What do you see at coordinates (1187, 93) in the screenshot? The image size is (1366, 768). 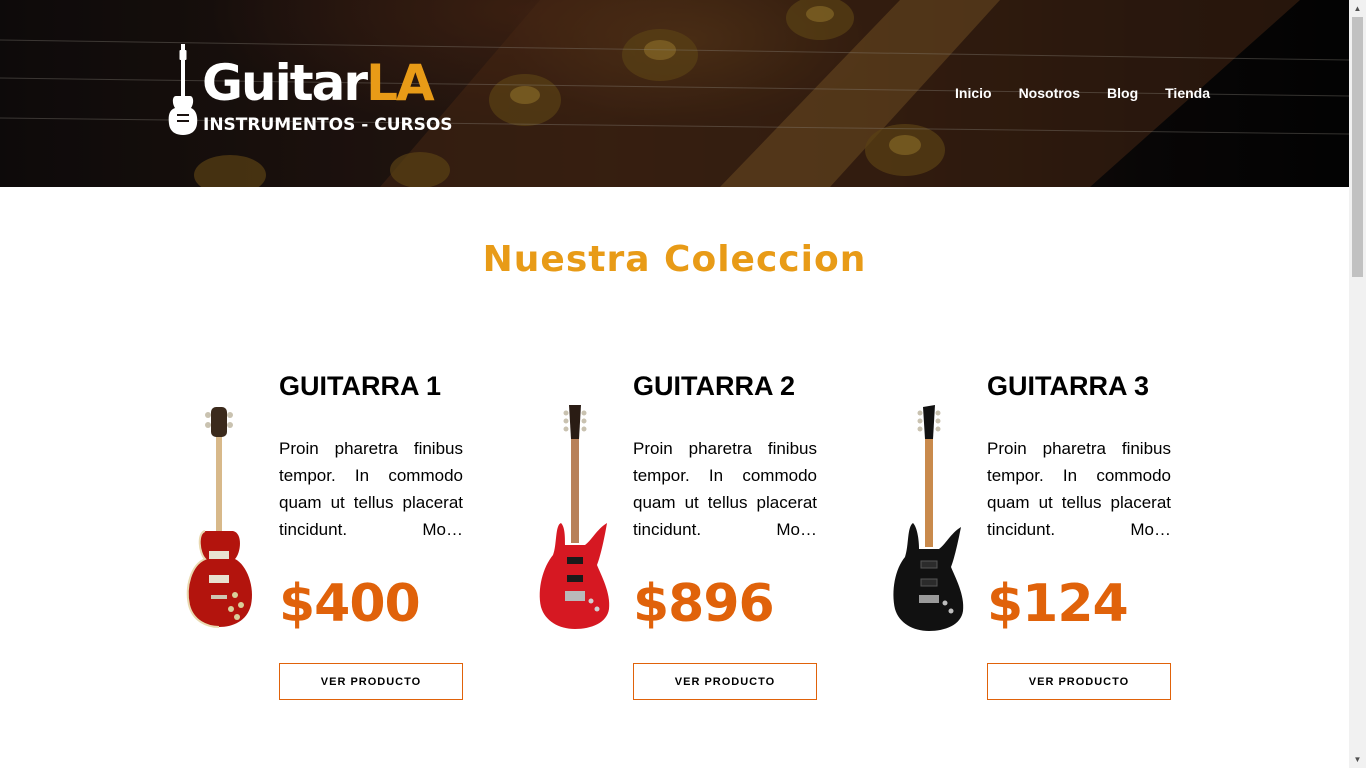 I see `nav-link-tienda: Tienda` at bounding box center [1187, 93].